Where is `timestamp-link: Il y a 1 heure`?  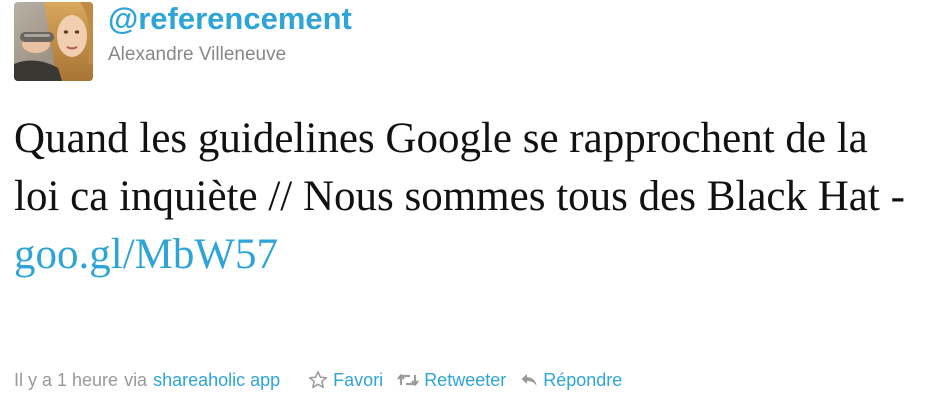
timestamp-link: Il y a 1 heure is located at coordinates (66, 380).